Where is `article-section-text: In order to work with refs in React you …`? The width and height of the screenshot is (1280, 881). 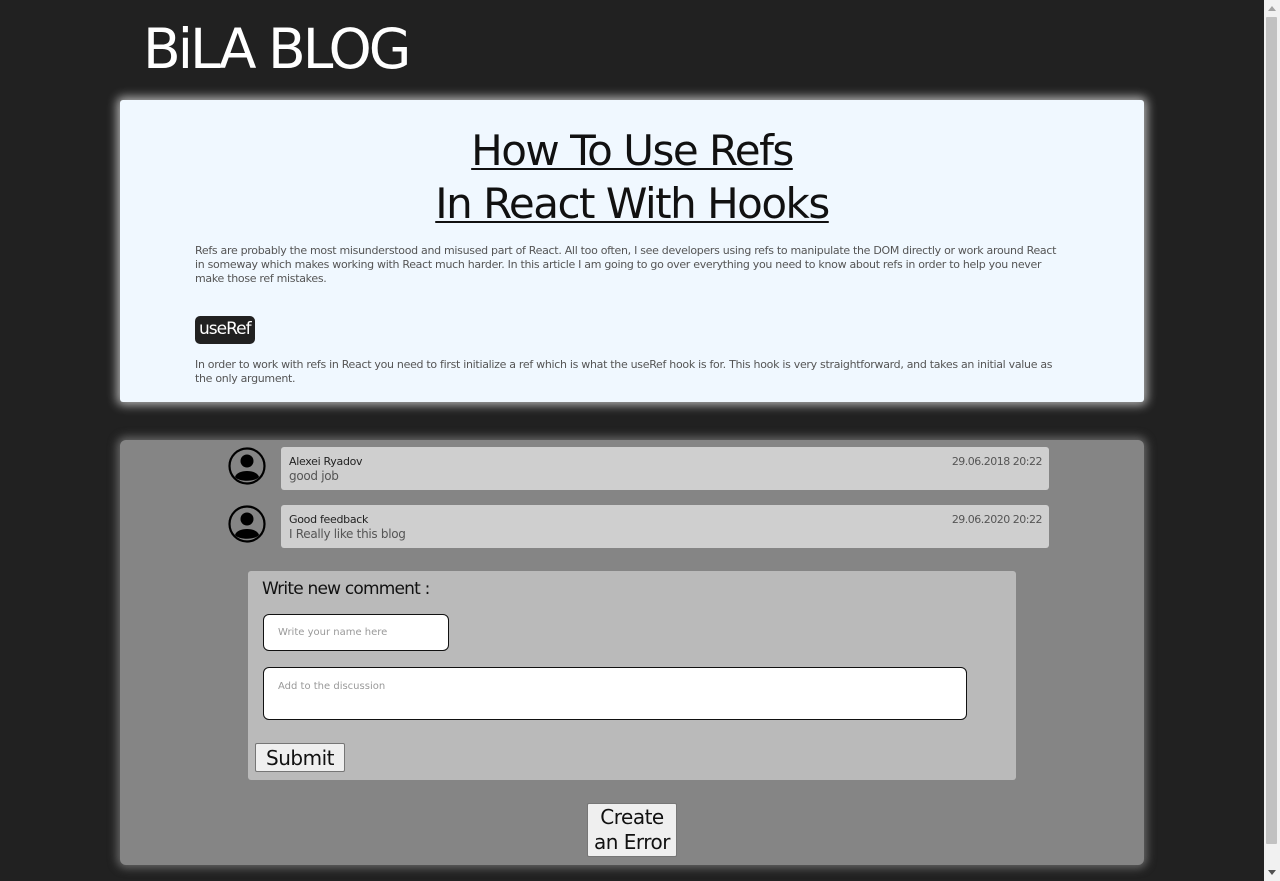
article-section-text: In order to work with refs in React you … is located at coordinates (624, 371).